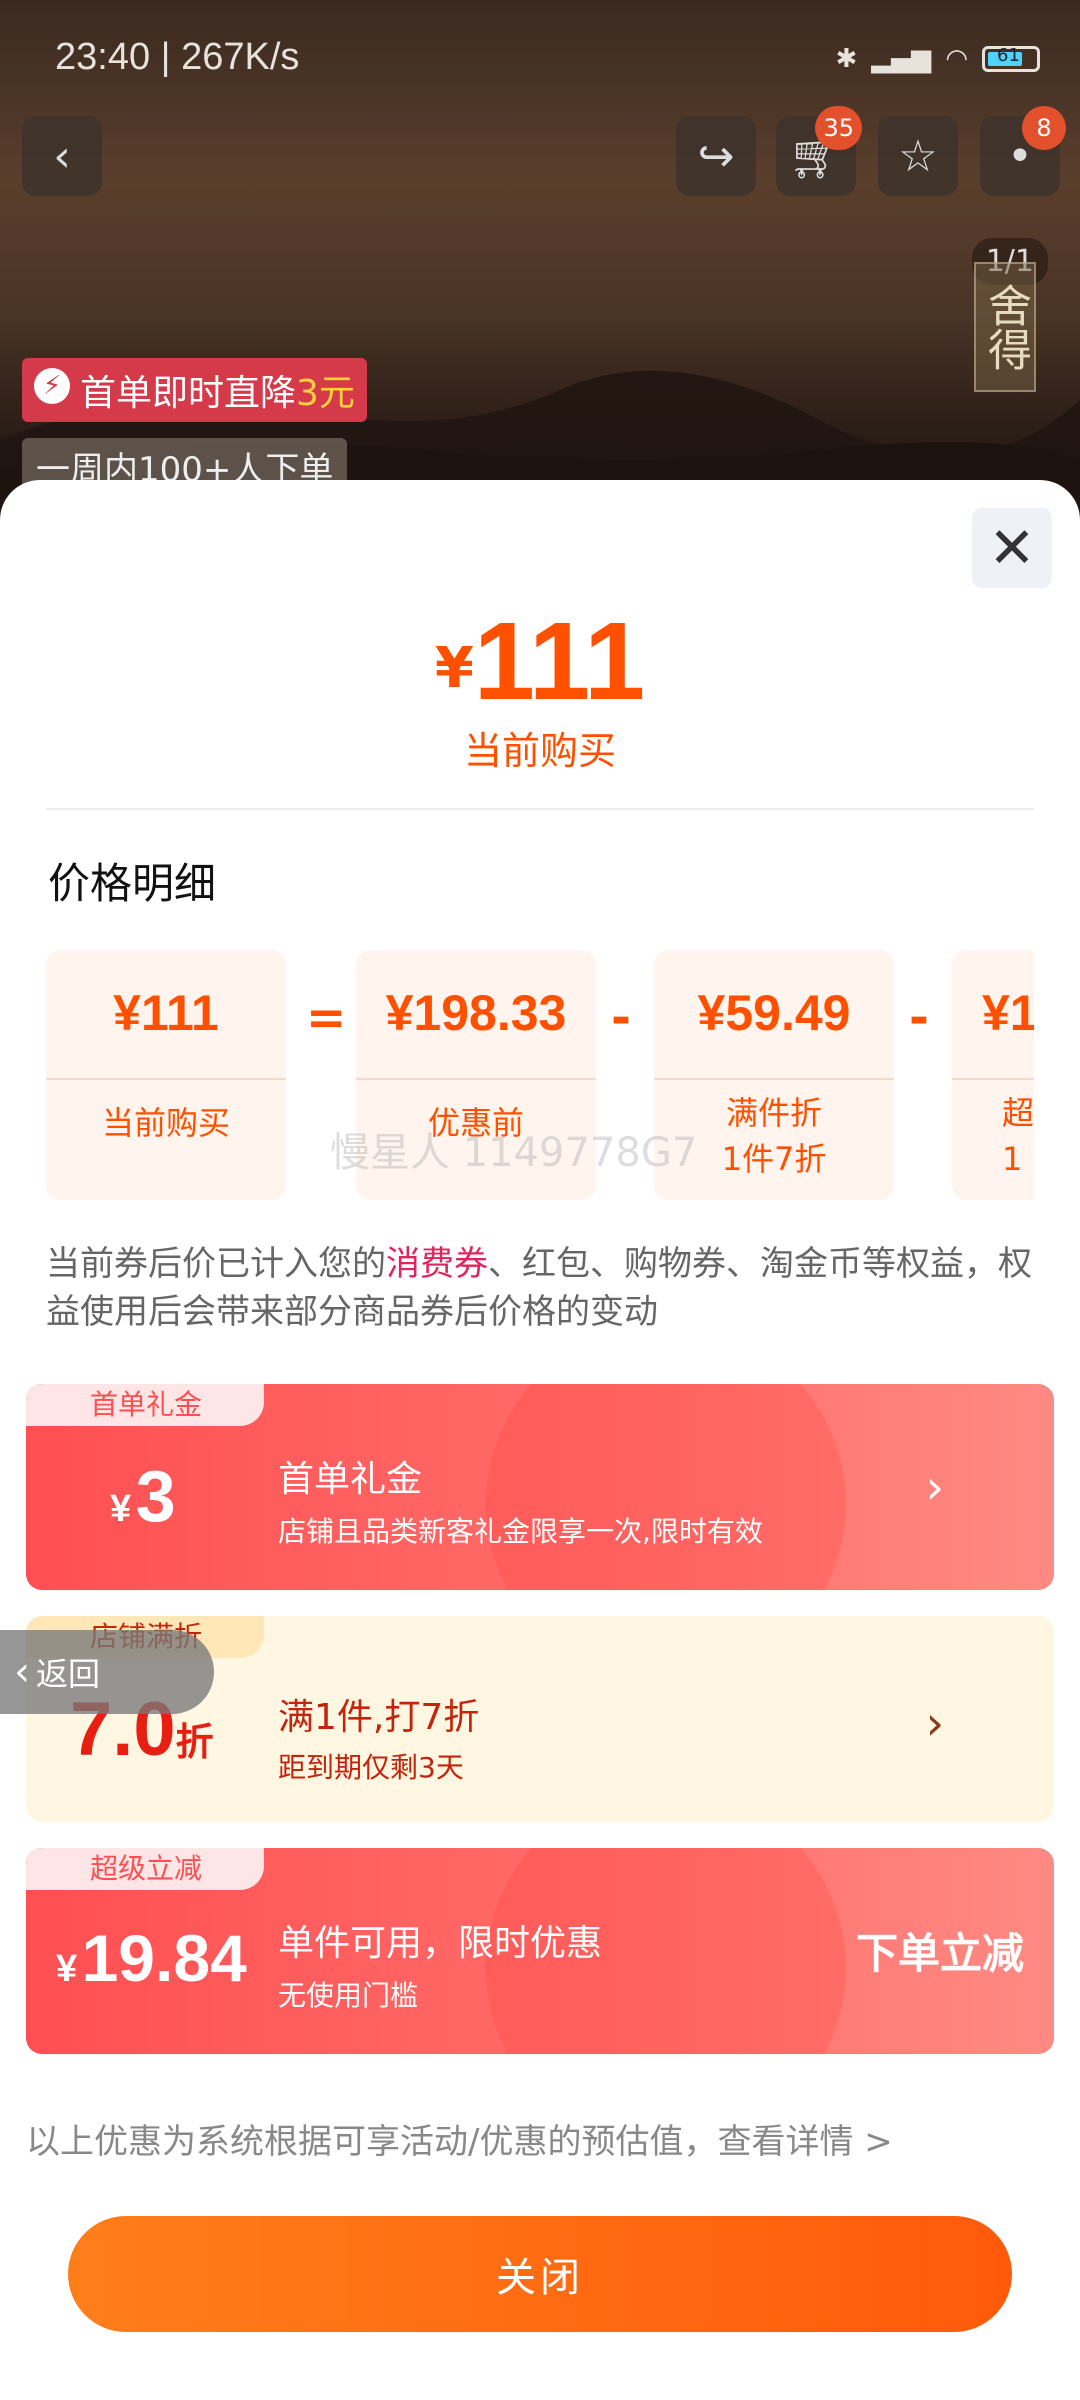 The width and height of the screenshot is (1080, 2400). I want to click on equals-sign: =, so click(326, 1018).